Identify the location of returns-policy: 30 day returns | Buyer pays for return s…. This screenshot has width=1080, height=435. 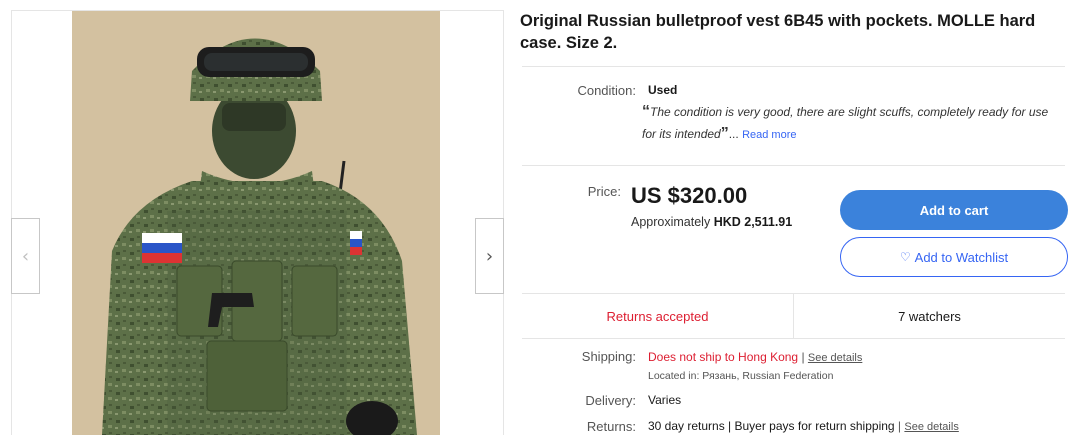
(771, 426).